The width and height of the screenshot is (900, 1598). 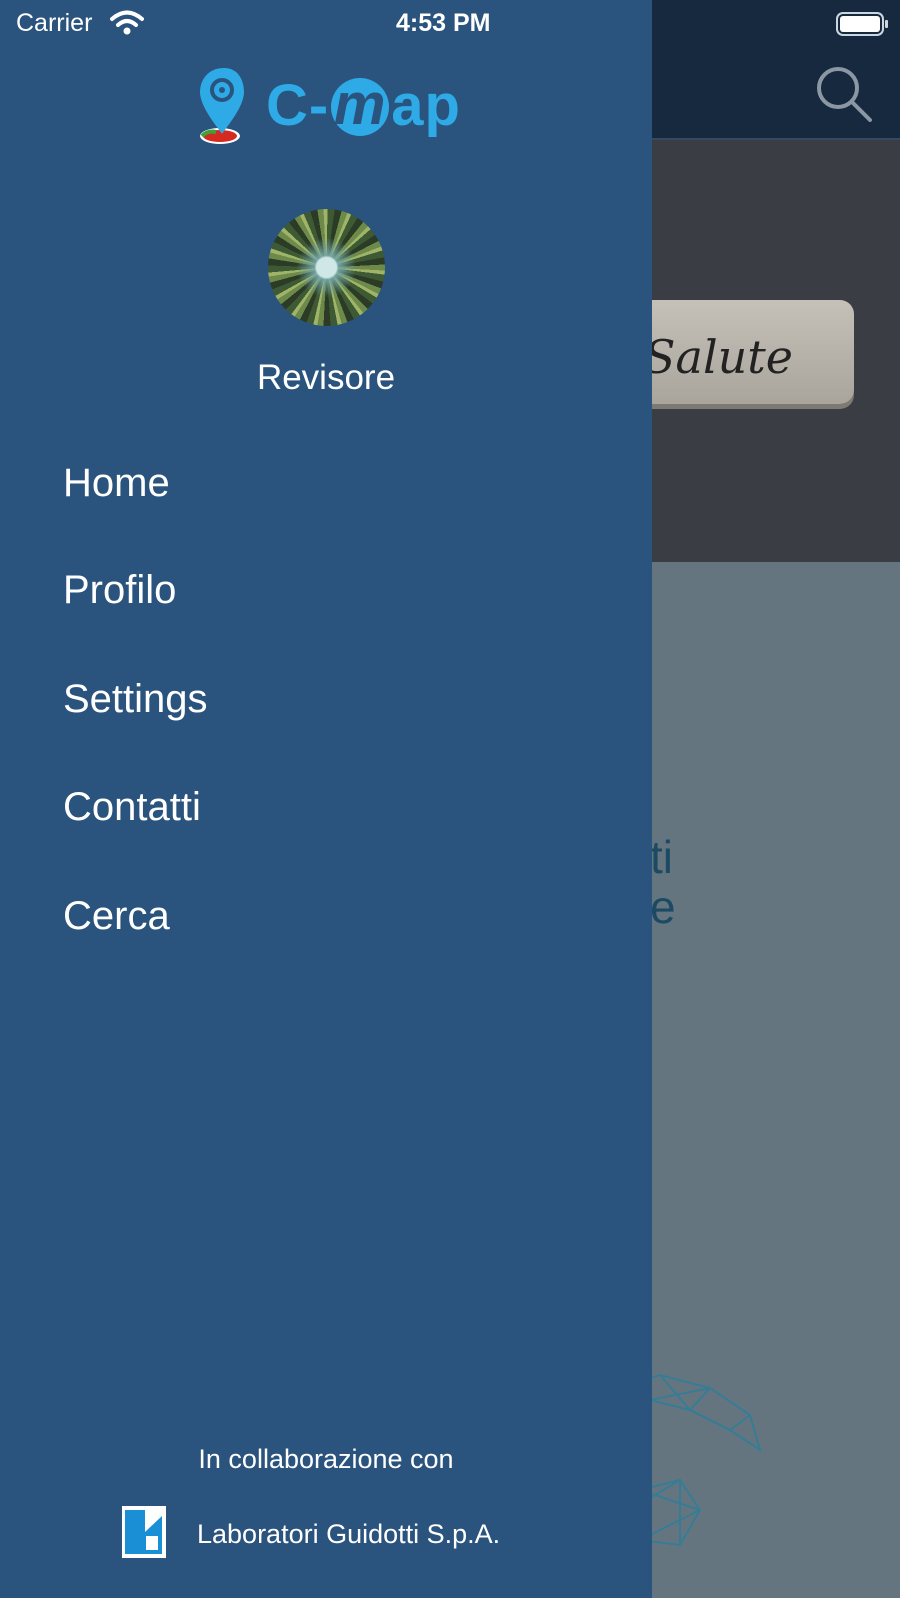 What do you see at coordinates (323, 916) in the screenshot?
I see `menu-item-cerca: Cerca` at bounding box center [323, 916].